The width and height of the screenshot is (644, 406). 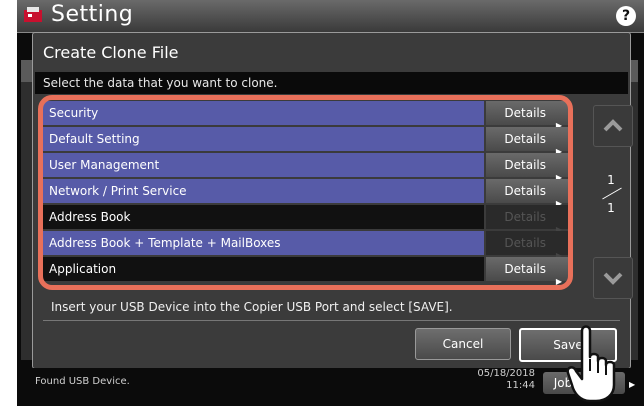 I want to click on chevron-down-icon, so click(x=613, y=278).